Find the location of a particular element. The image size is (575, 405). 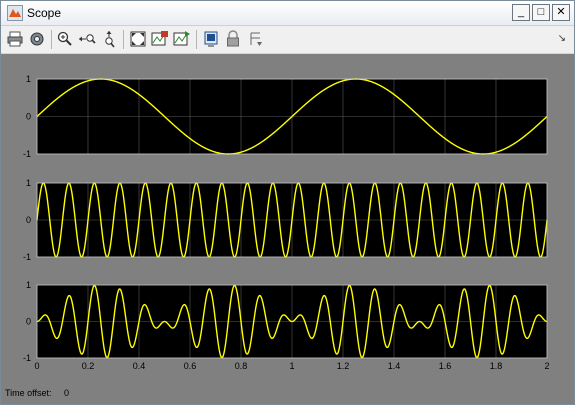

time-offset-label: Time offset: is located at coordinates (28, 393).